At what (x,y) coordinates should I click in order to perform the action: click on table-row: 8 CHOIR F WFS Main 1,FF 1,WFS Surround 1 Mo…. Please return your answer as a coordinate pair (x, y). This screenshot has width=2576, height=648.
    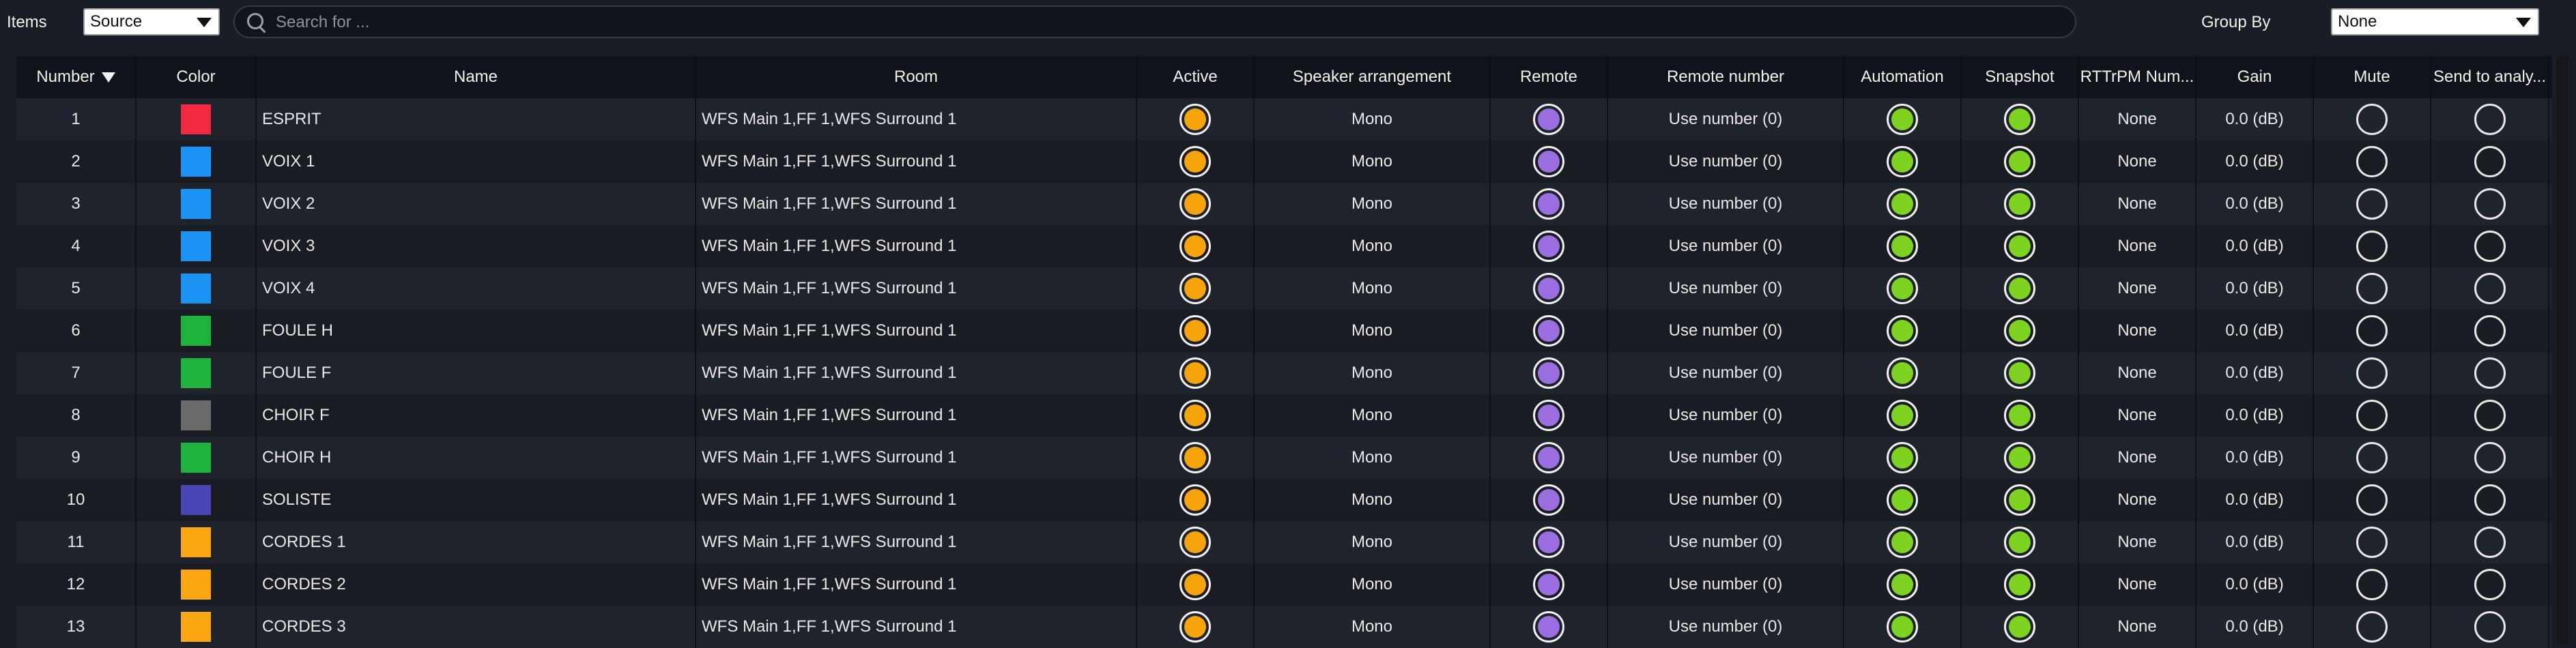
    Looking at the image, I should click on (1284, 416).